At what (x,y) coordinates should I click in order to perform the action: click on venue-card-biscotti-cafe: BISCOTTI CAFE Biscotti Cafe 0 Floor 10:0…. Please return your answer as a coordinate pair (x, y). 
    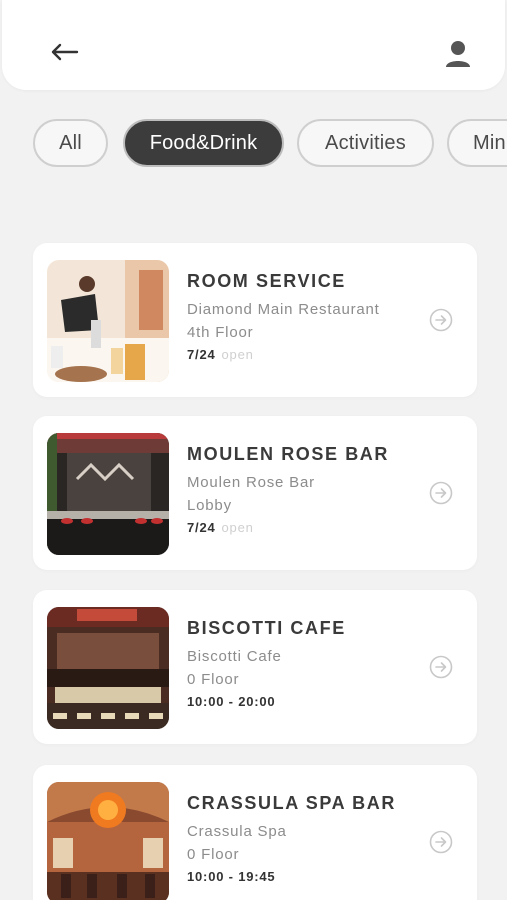
    Looking at the image, I should click on (255, 667).